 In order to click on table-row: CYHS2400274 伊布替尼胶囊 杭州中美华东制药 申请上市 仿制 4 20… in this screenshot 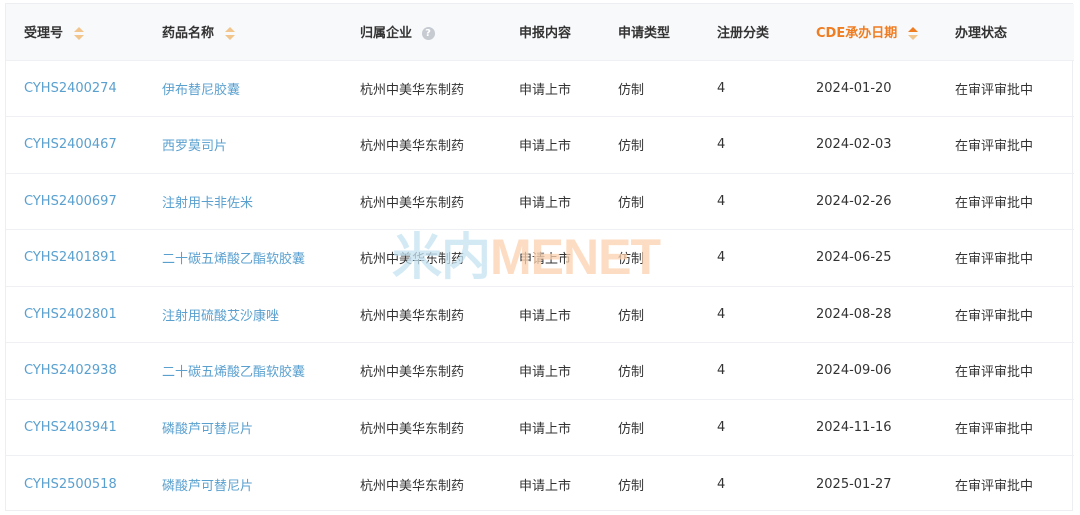, I will do `click(540, 88)`.